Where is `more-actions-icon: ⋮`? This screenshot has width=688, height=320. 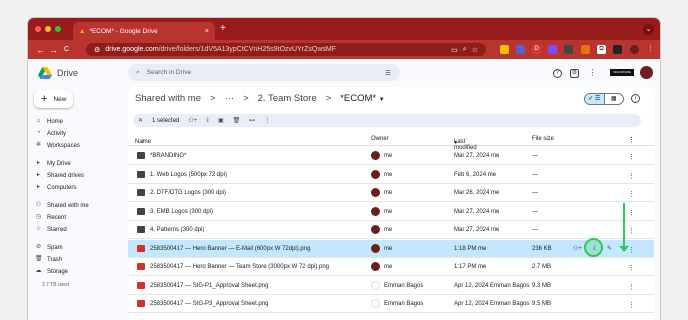 more-actions-icon: ⋮ is located at coordinates (267, 120).